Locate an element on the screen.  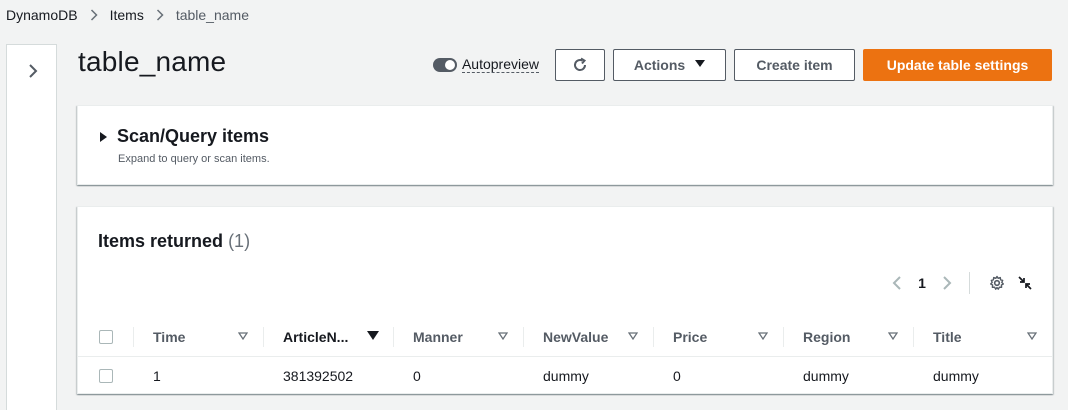
previous-page-button is located at coordinates (897, 283).